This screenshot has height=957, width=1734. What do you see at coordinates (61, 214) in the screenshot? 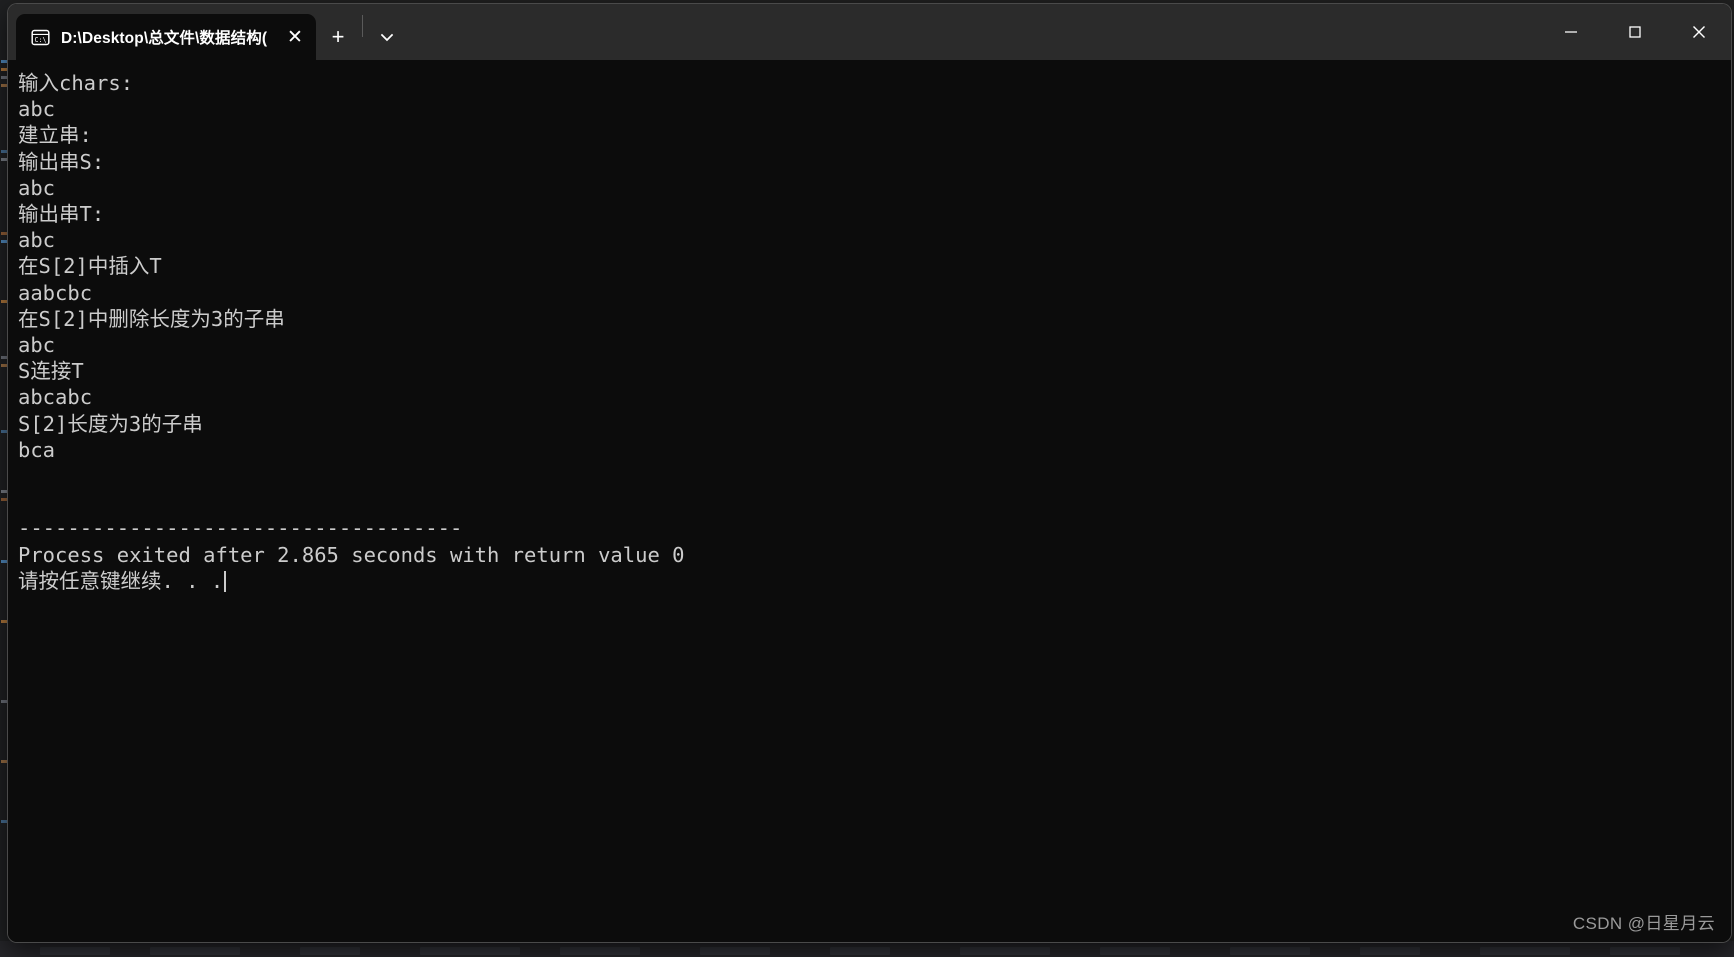
I see `console-line: 输出串T:` at bounding box center [61, 214].